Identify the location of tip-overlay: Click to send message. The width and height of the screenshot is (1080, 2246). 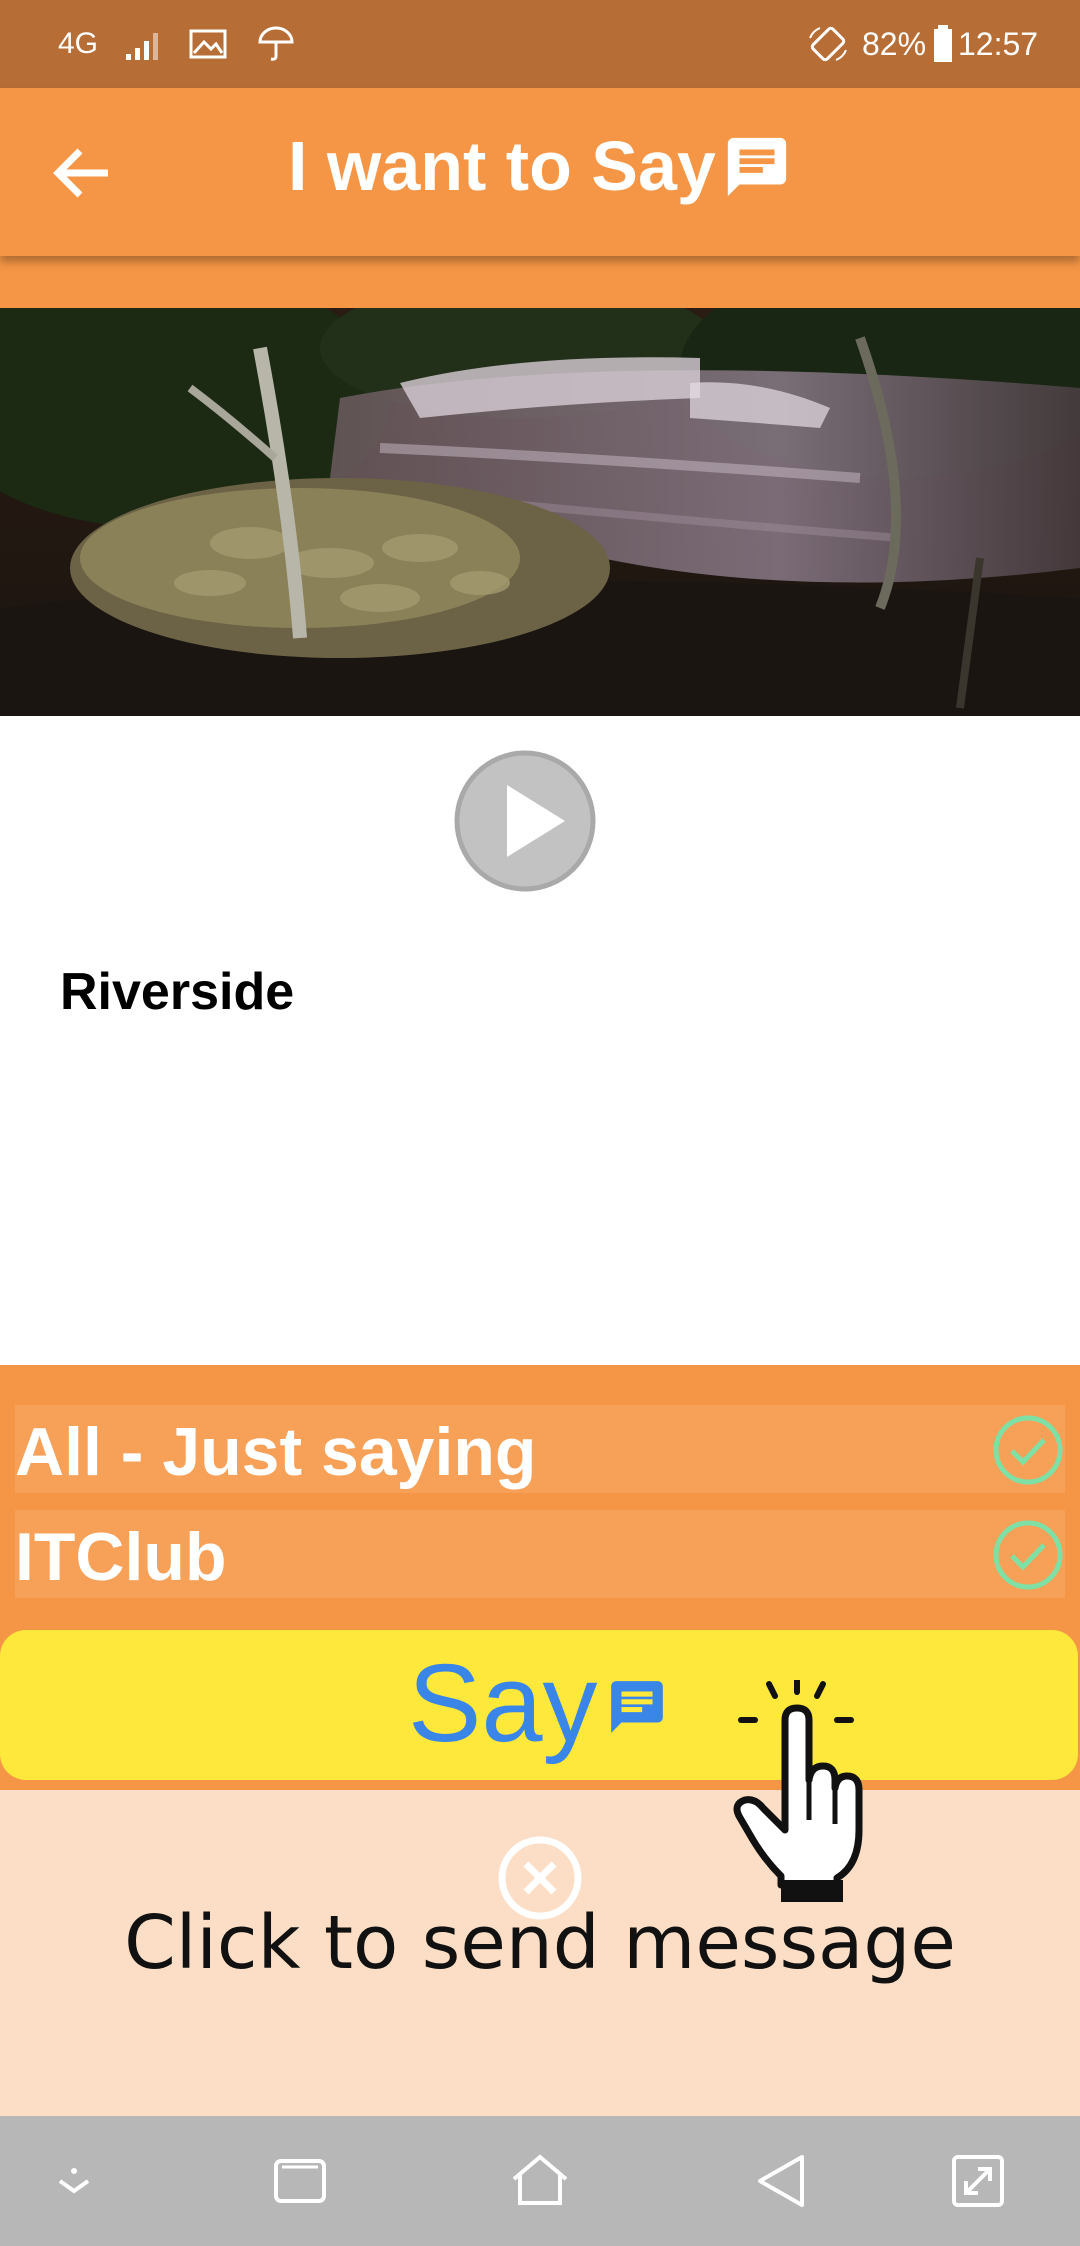
(540, 1953).